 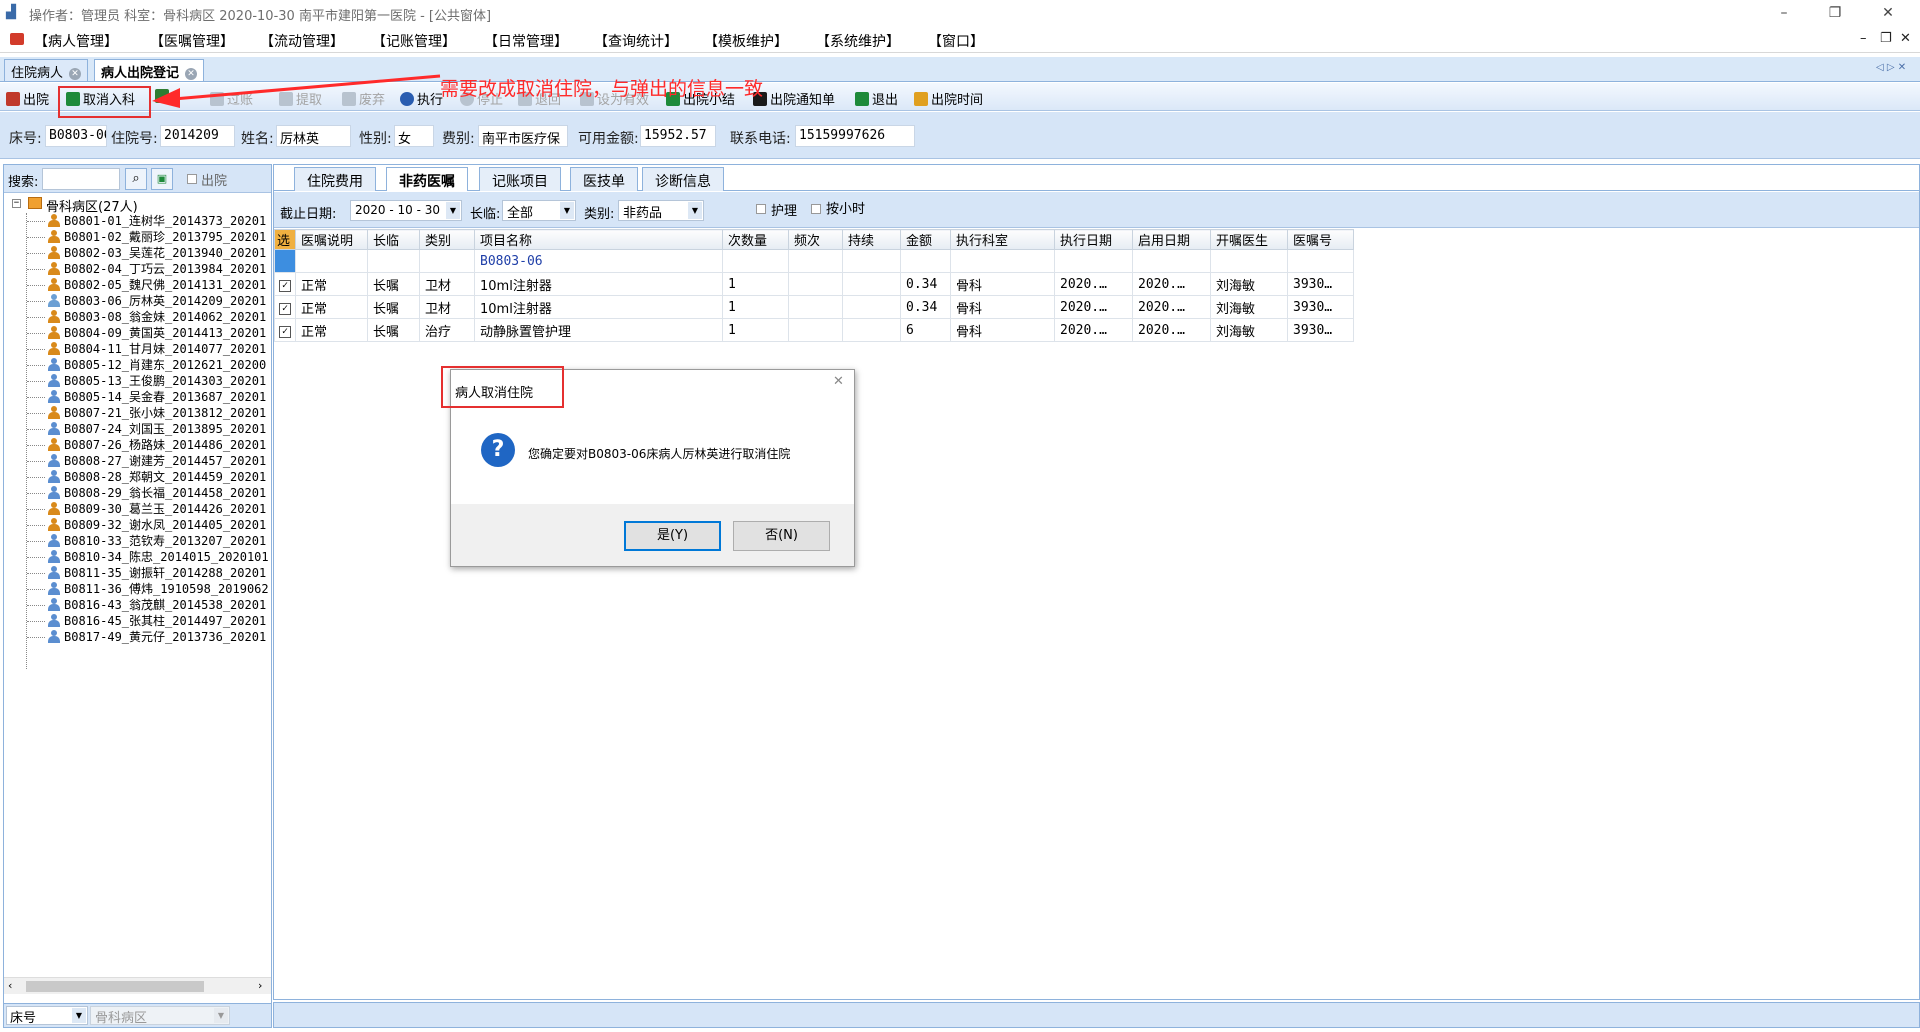 I want to click on menu-query: 【查询统计】, so click(x=636, y=41).